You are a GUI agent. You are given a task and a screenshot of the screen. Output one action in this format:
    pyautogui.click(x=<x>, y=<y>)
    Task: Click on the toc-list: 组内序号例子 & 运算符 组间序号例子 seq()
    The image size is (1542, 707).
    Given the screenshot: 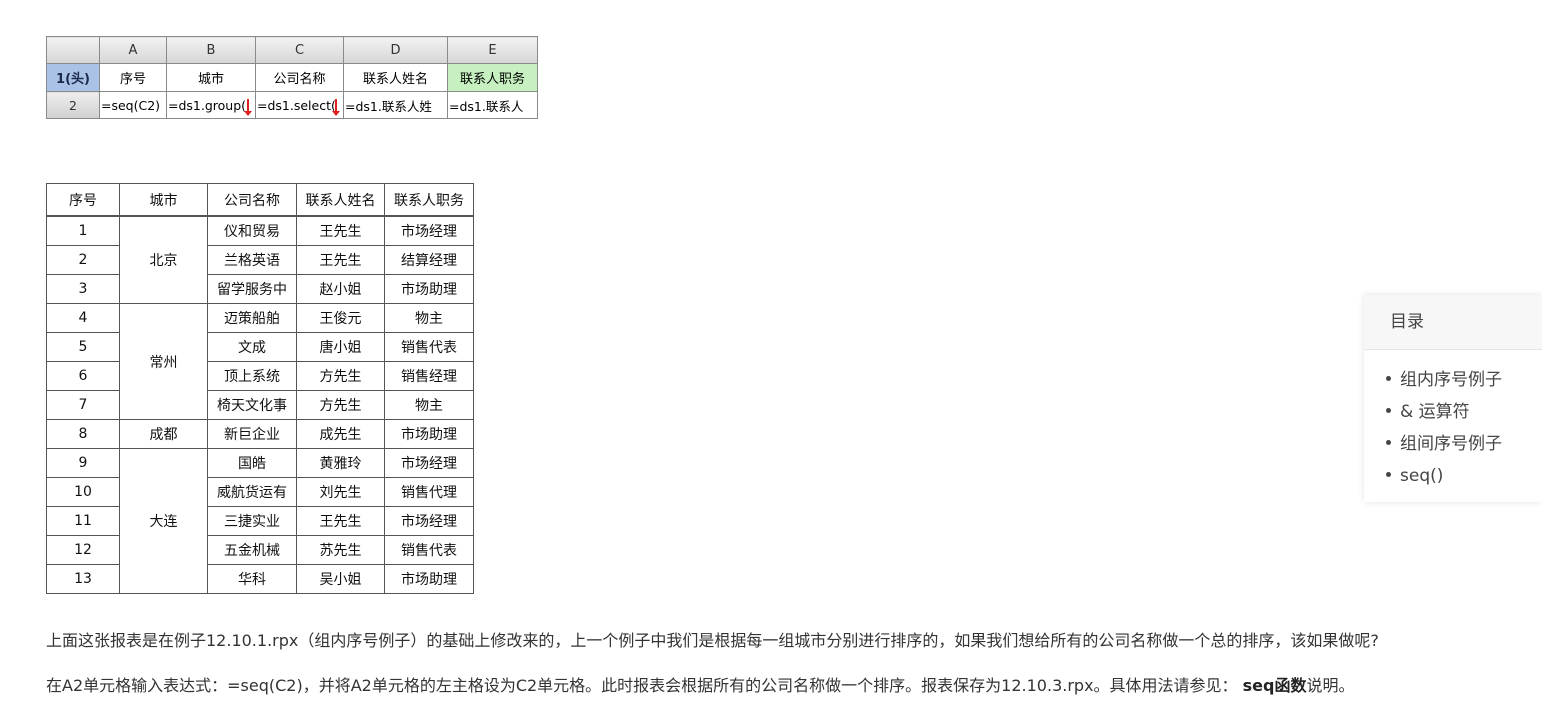 What is the action you would take?
    pyautogui.click(x=1453, y=421)
    